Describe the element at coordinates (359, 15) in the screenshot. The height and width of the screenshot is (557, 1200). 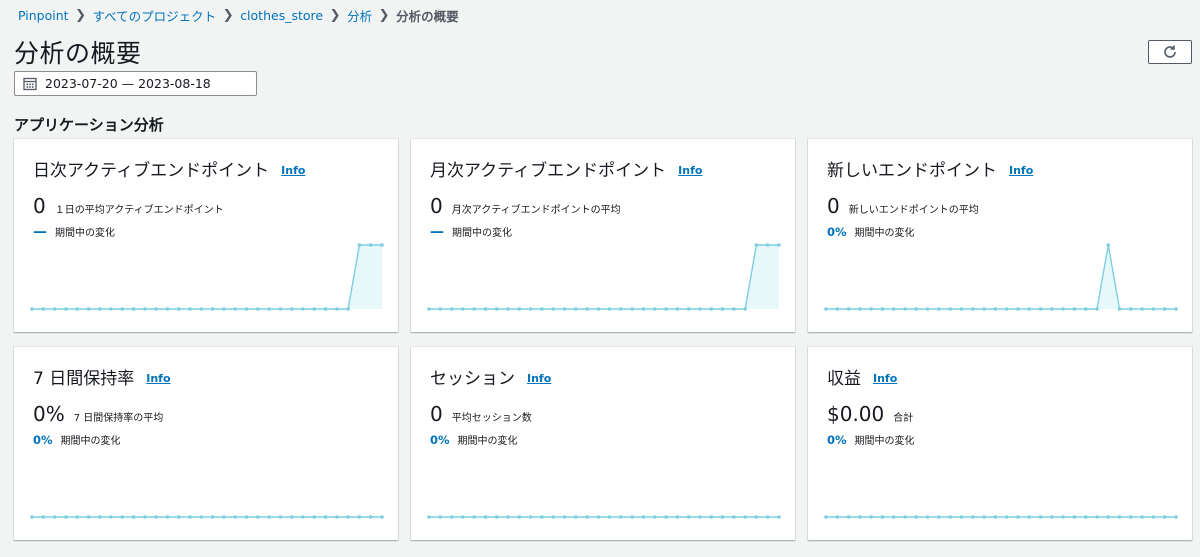
I see `breadcrumb-analytics: 分析` at that location.